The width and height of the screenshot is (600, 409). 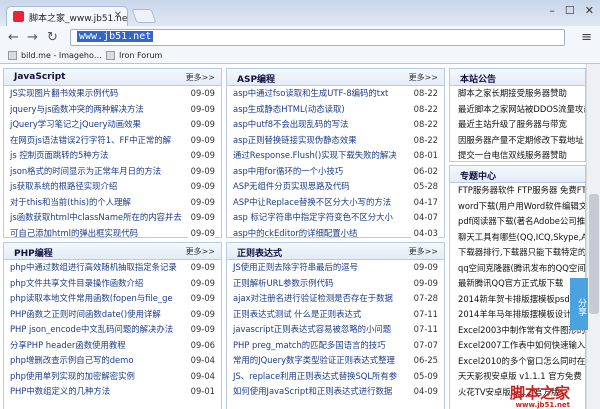 What do you see at coordinates (335, 314) in the screenshot?
I see `article-item: 正则表达式测试 什么是正则表达式 07-11` at bounding box center [335, 314].